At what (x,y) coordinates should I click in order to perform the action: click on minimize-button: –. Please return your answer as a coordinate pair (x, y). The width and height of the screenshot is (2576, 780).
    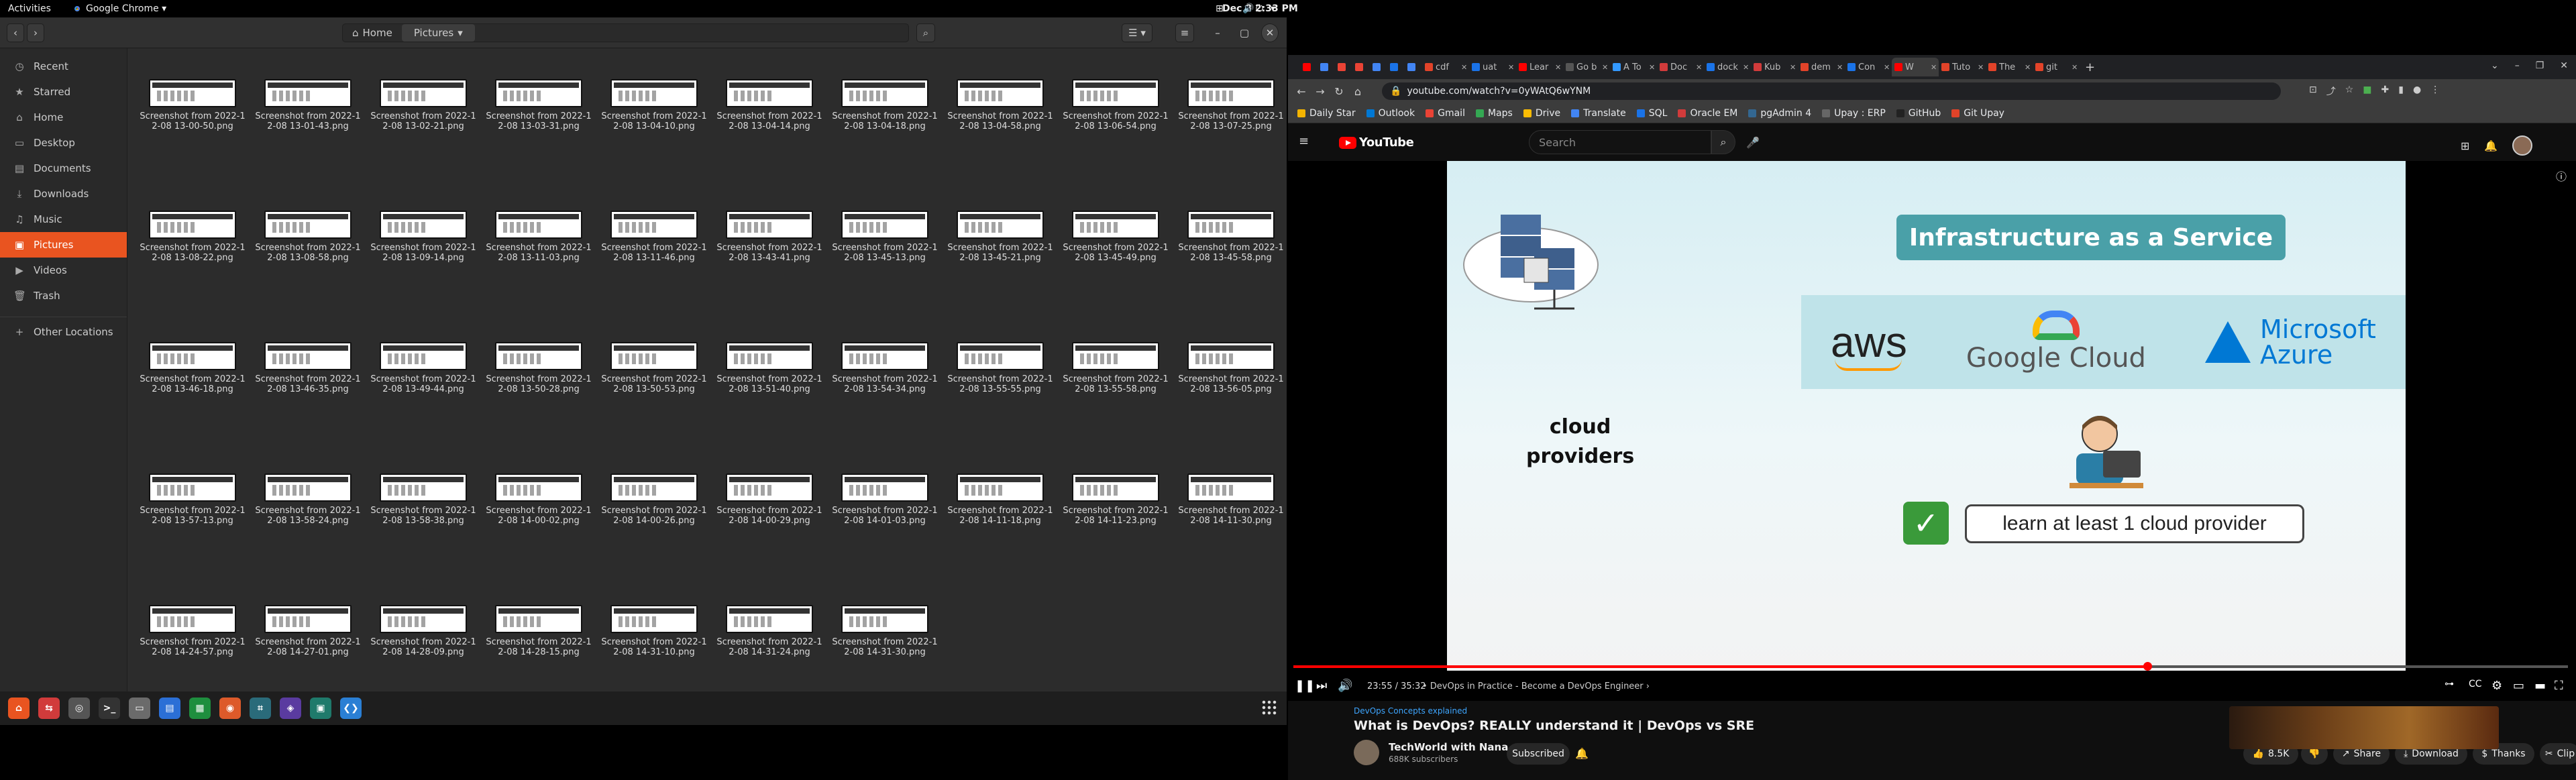
    Looking at the image, I should click on (1217, 32).